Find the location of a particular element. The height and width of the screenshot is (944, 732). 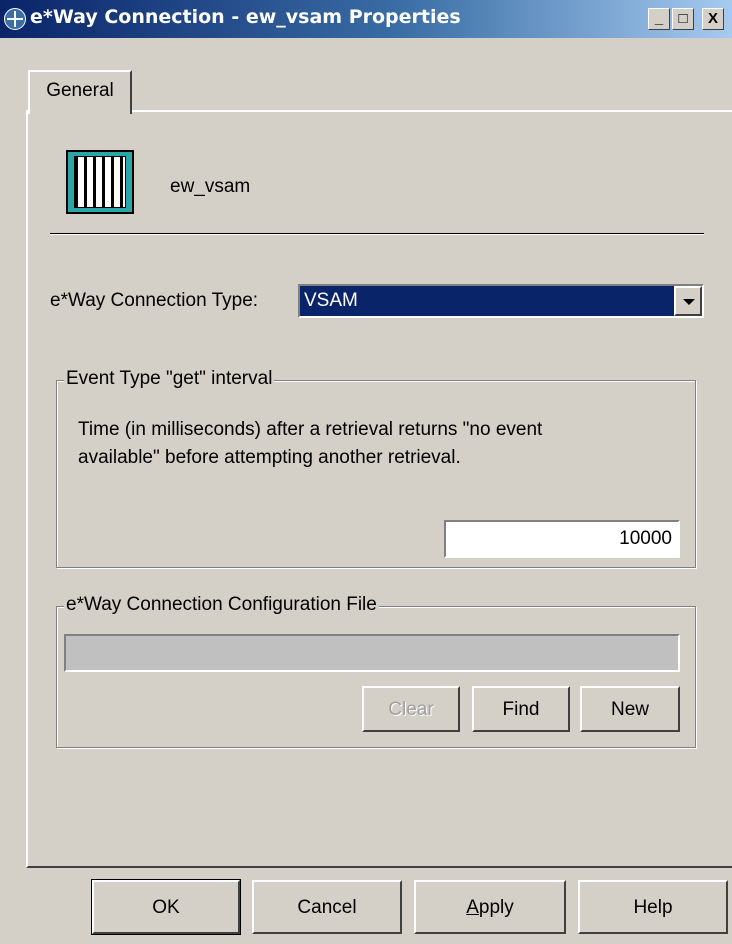

config-file-input is located at coordinates (372, 653).